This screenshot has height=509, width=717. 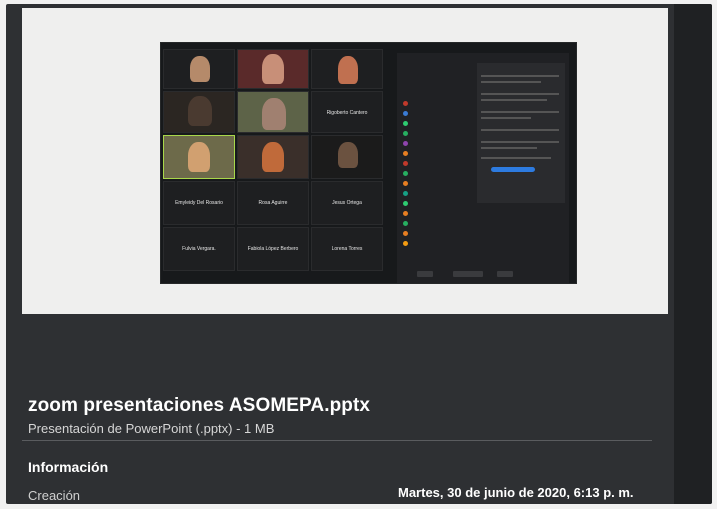 I want to click on file-name: zoom presentaciones ASOMEPA.pptx, so click(x=199, y=405).